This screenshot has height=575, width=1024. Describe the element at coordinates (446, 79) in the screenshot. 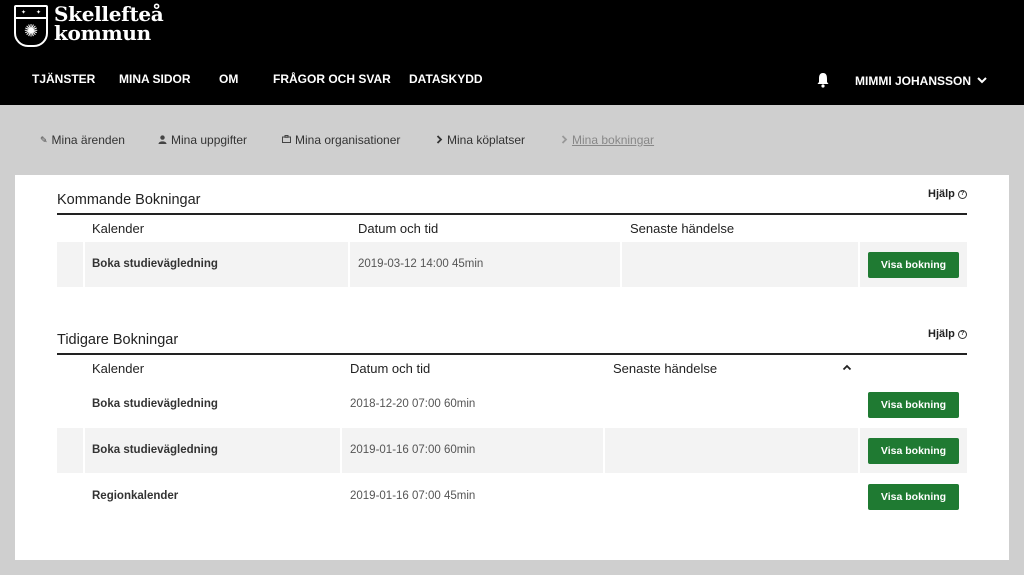

I see `nav-dataskydd: Dataskydd` at that location.